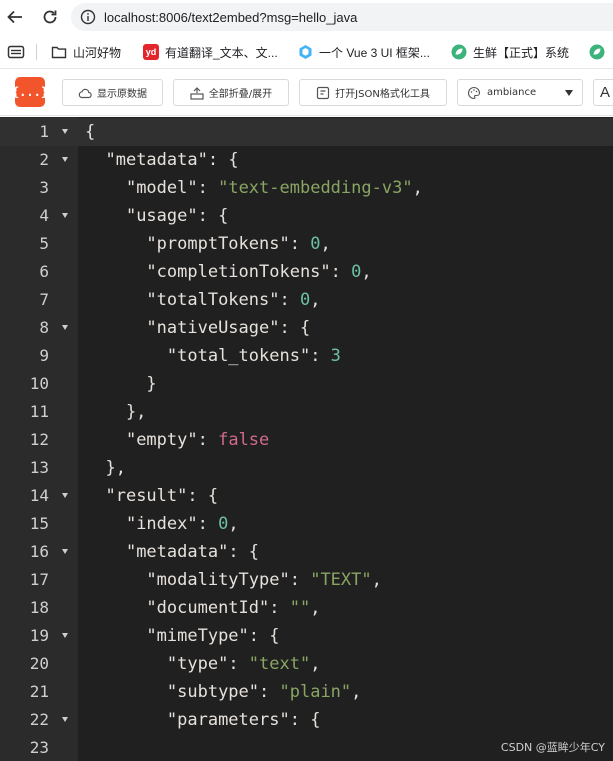  I want to click on font-size-button: A, so click(603, 92).